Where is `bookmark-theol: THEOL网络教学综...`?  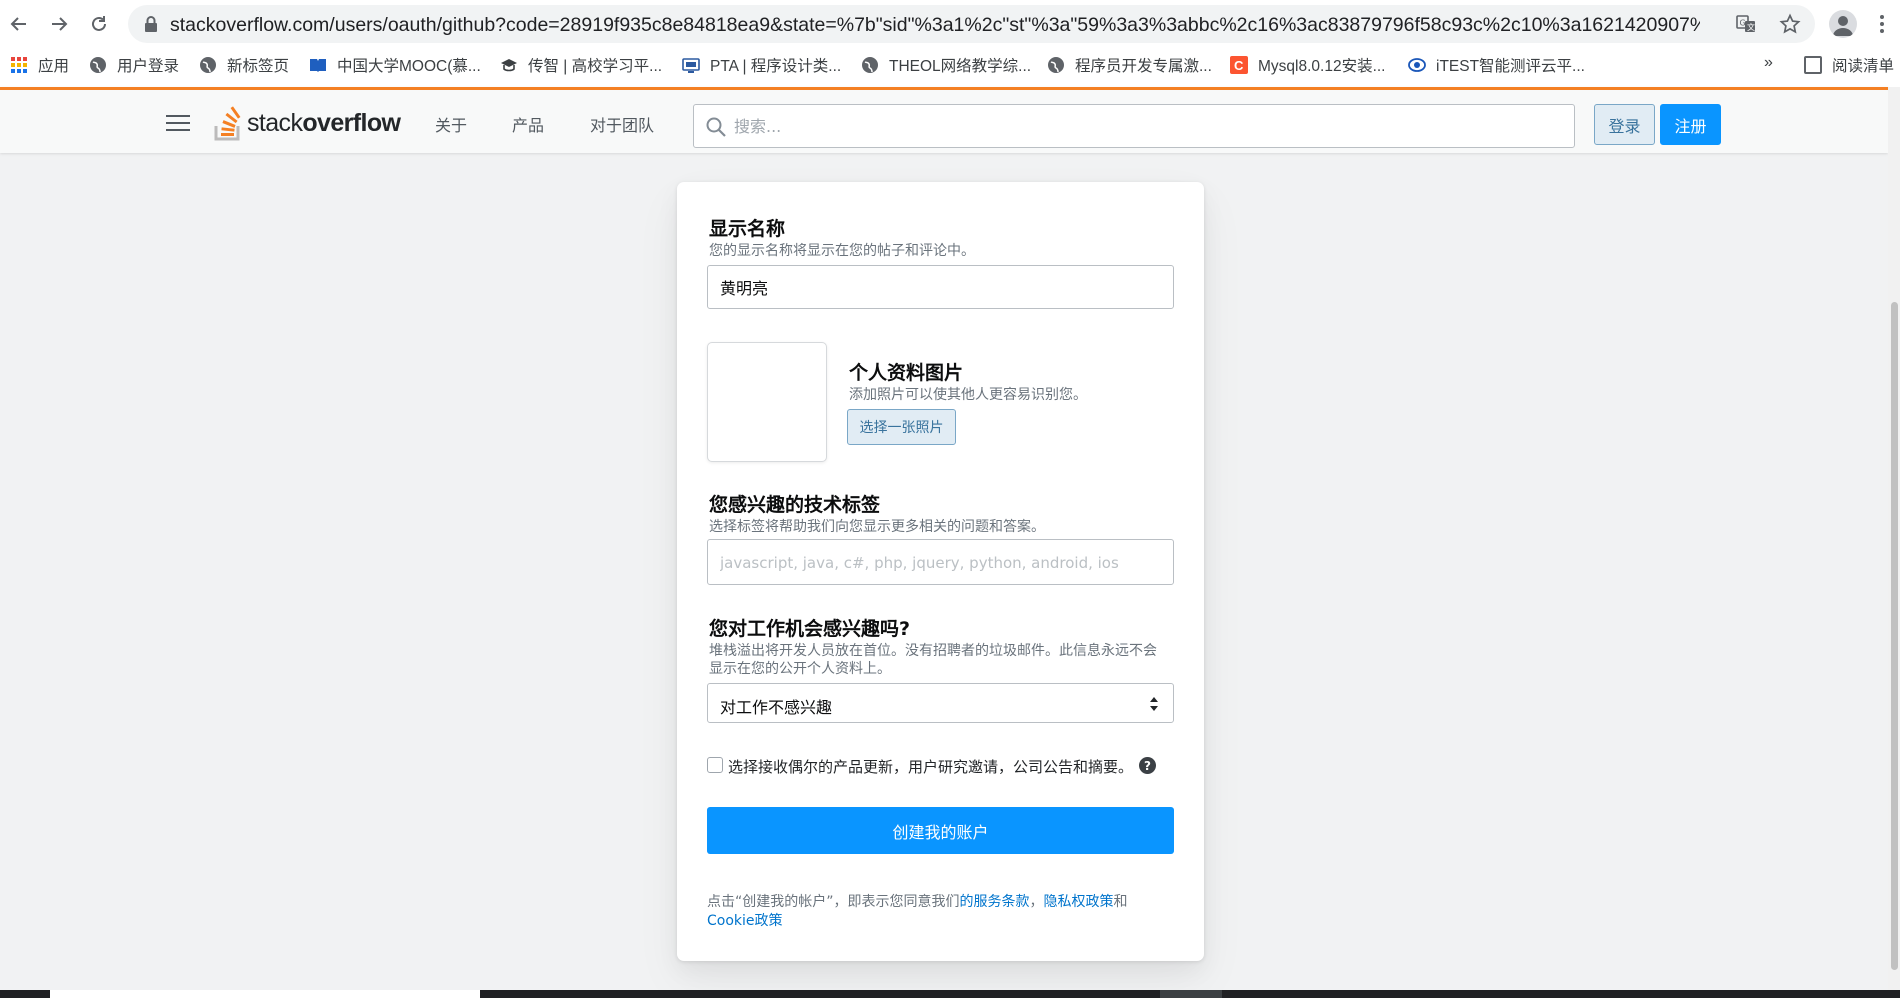
bookmark-theol: THEOL网络教学综... is located at coordinates (946, 65).